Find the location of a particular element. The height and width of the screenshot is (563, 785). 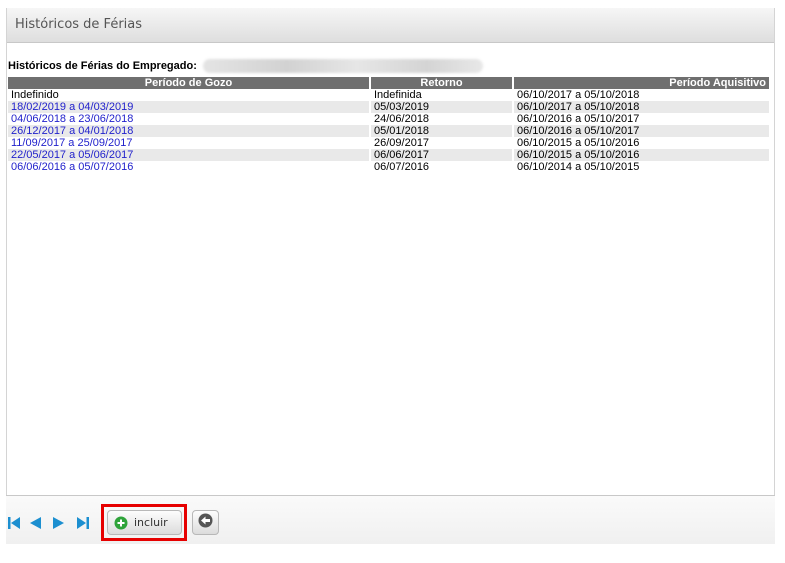

cell-retorno: Indefinida is located at coordinates (441, 95).